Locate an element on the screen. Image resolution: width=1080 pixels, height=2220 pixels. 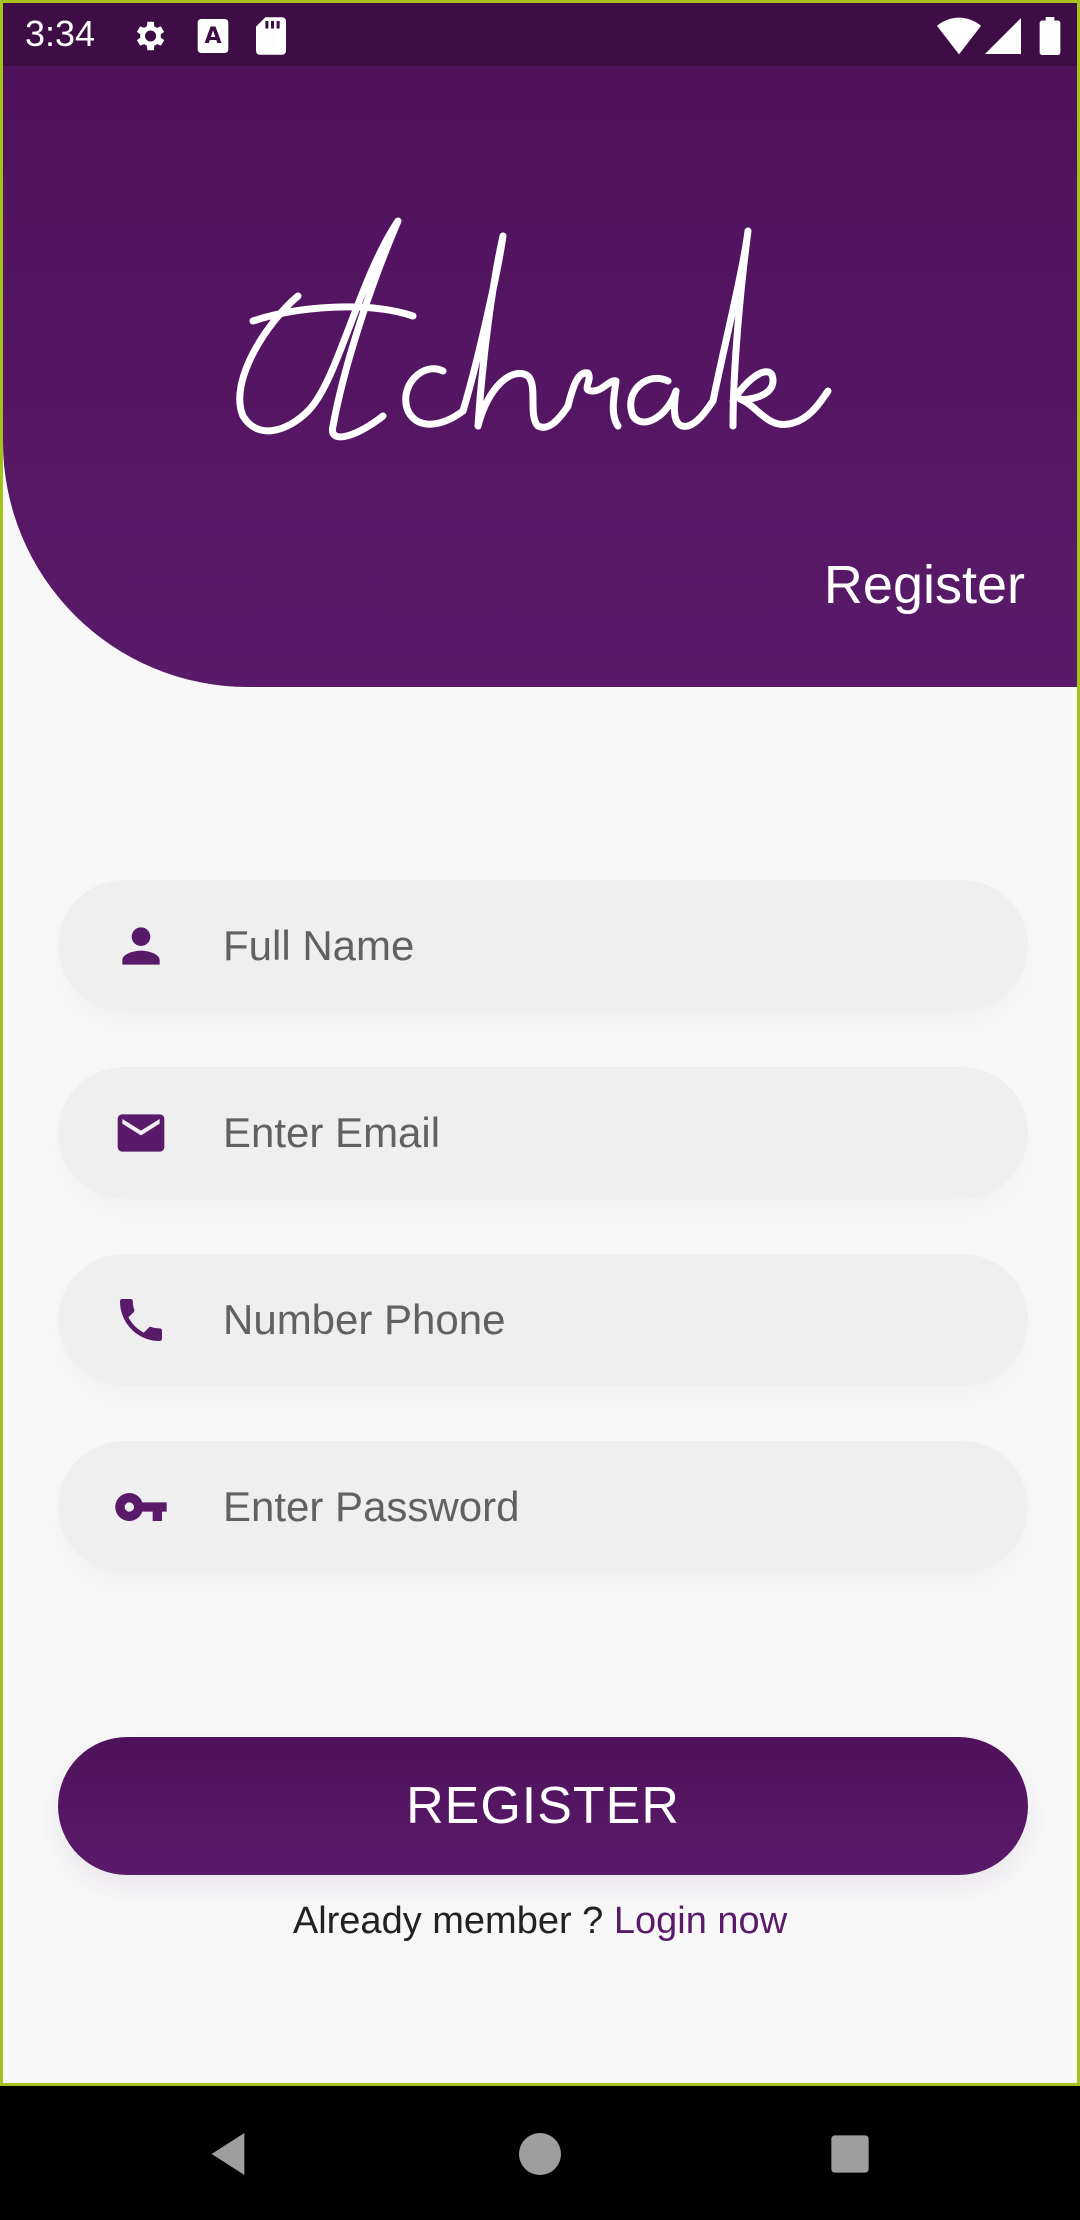
cell-signal-icon is located at coordinates (1003, 36).